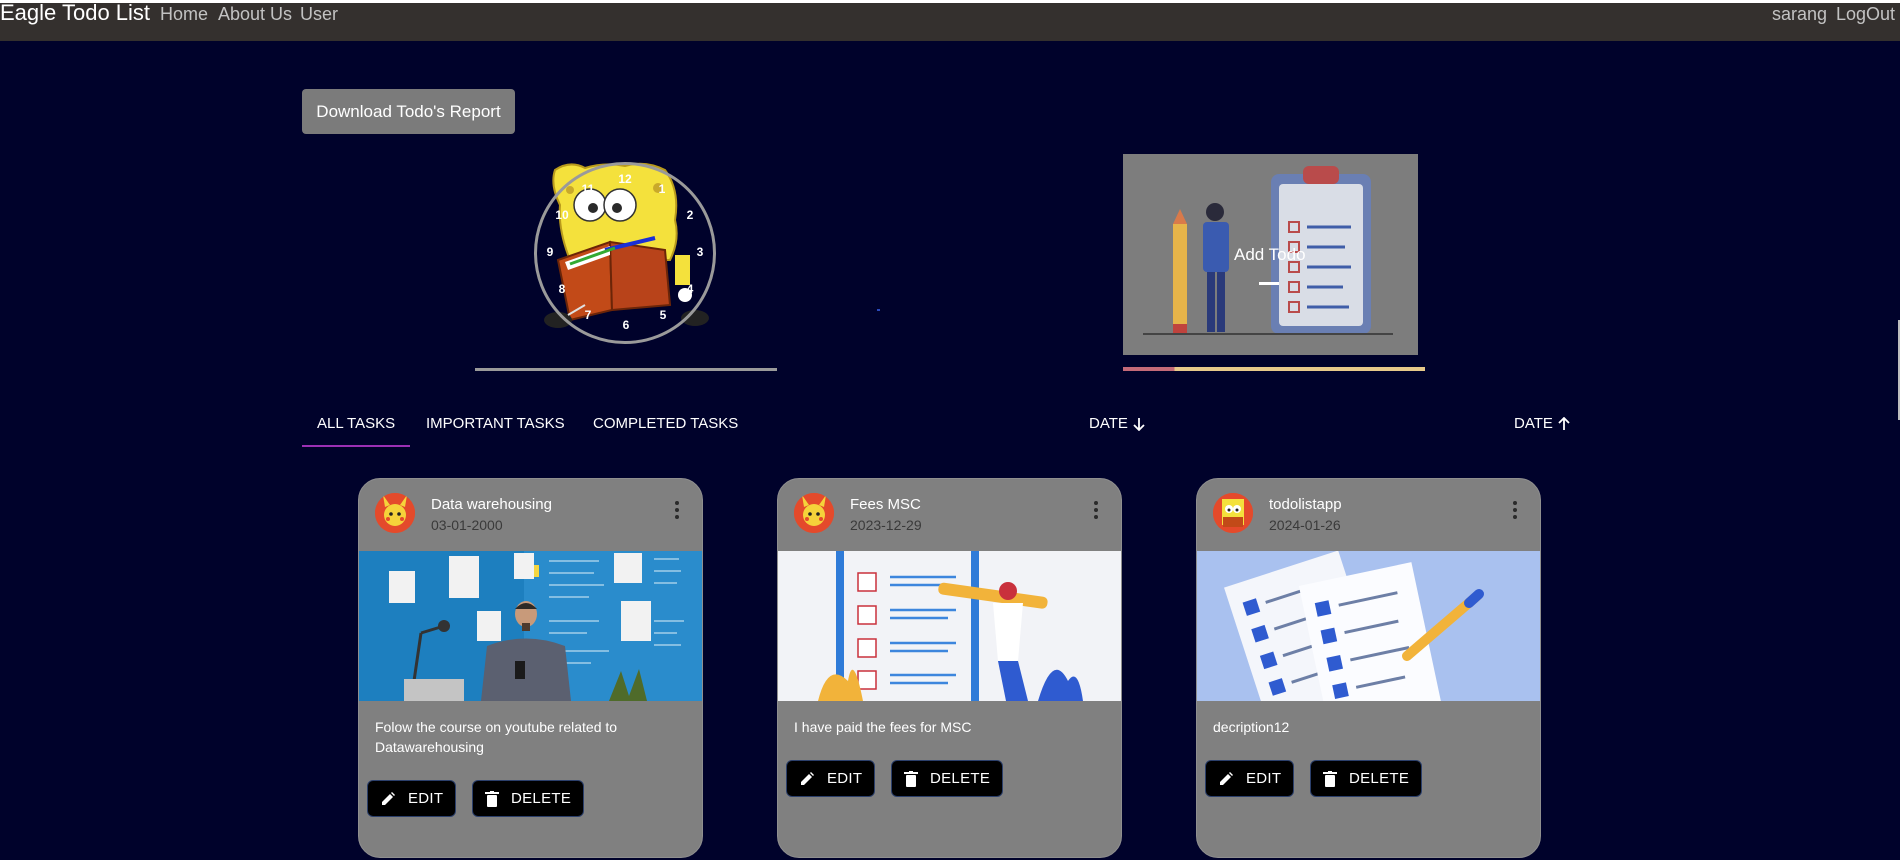 The width and height of the screenshot is (1900, 860). I want to click on clock-number: 4, so click(690, 289).